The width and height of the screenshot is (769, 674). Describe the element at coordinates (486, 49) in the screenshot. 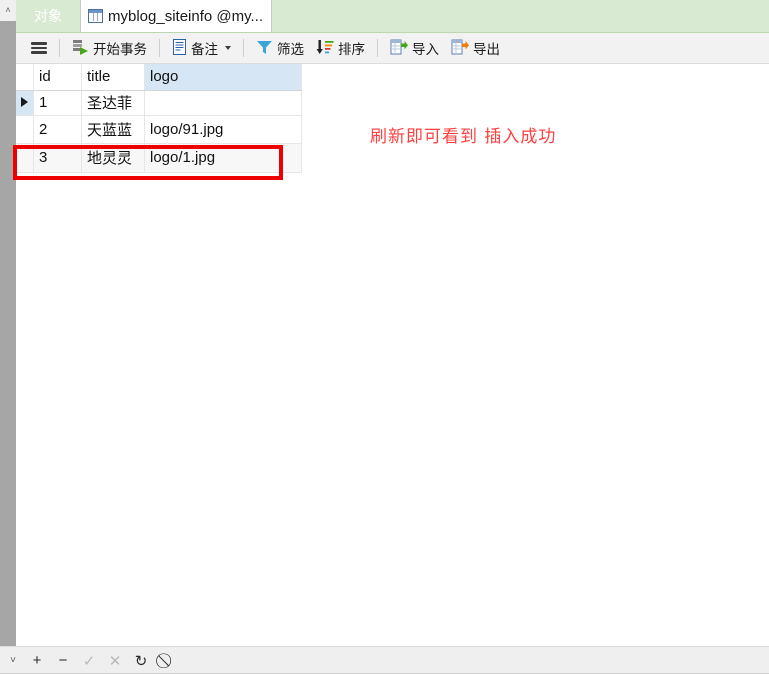

I see `export-label: 导出` at that location.